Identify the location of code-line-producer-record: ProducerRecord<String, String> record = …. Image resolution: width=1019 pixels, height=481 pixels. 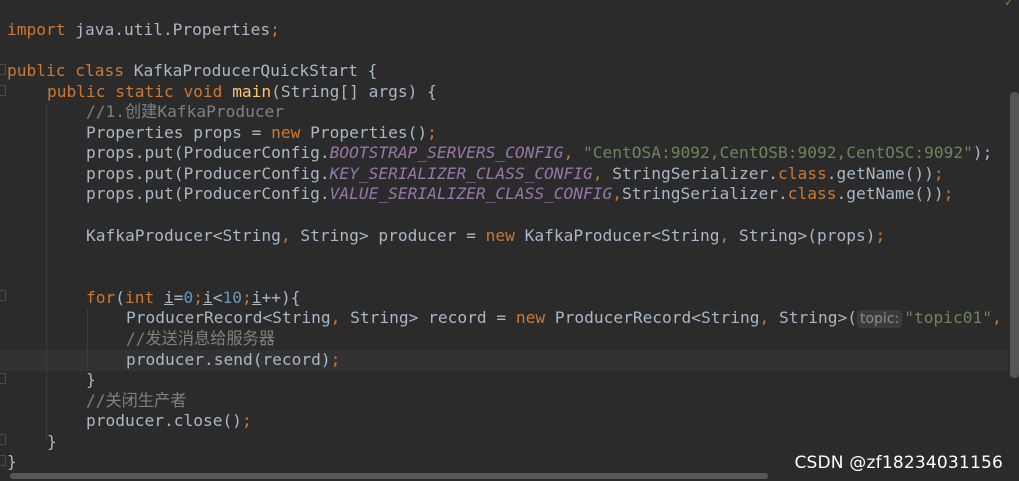
(564, 318).